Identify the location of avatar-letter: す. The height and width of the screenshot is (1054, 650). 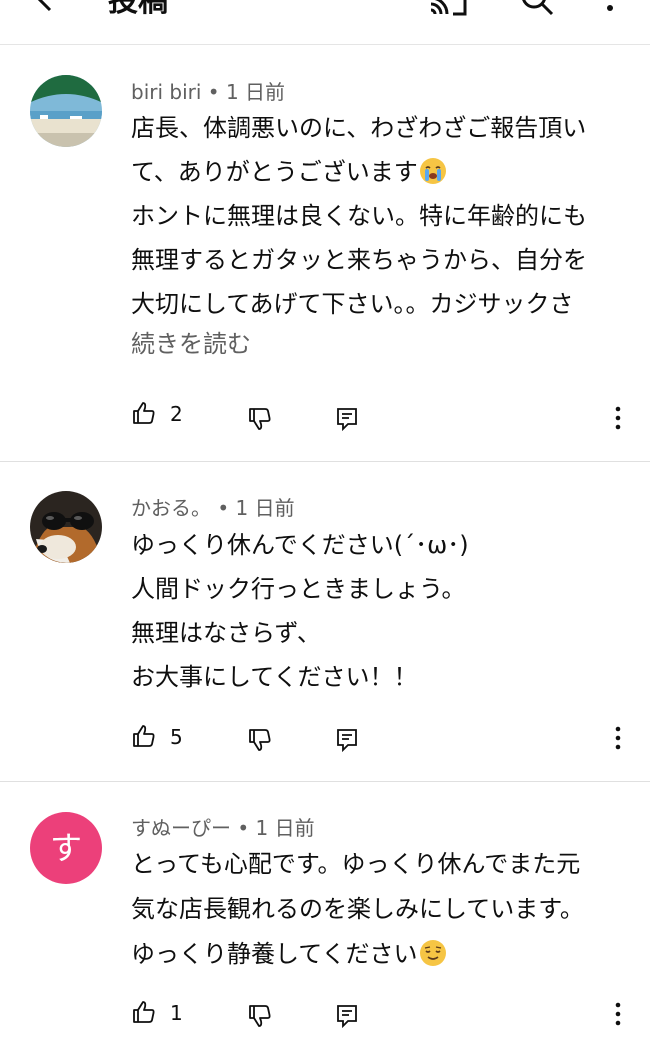
(65, 848).